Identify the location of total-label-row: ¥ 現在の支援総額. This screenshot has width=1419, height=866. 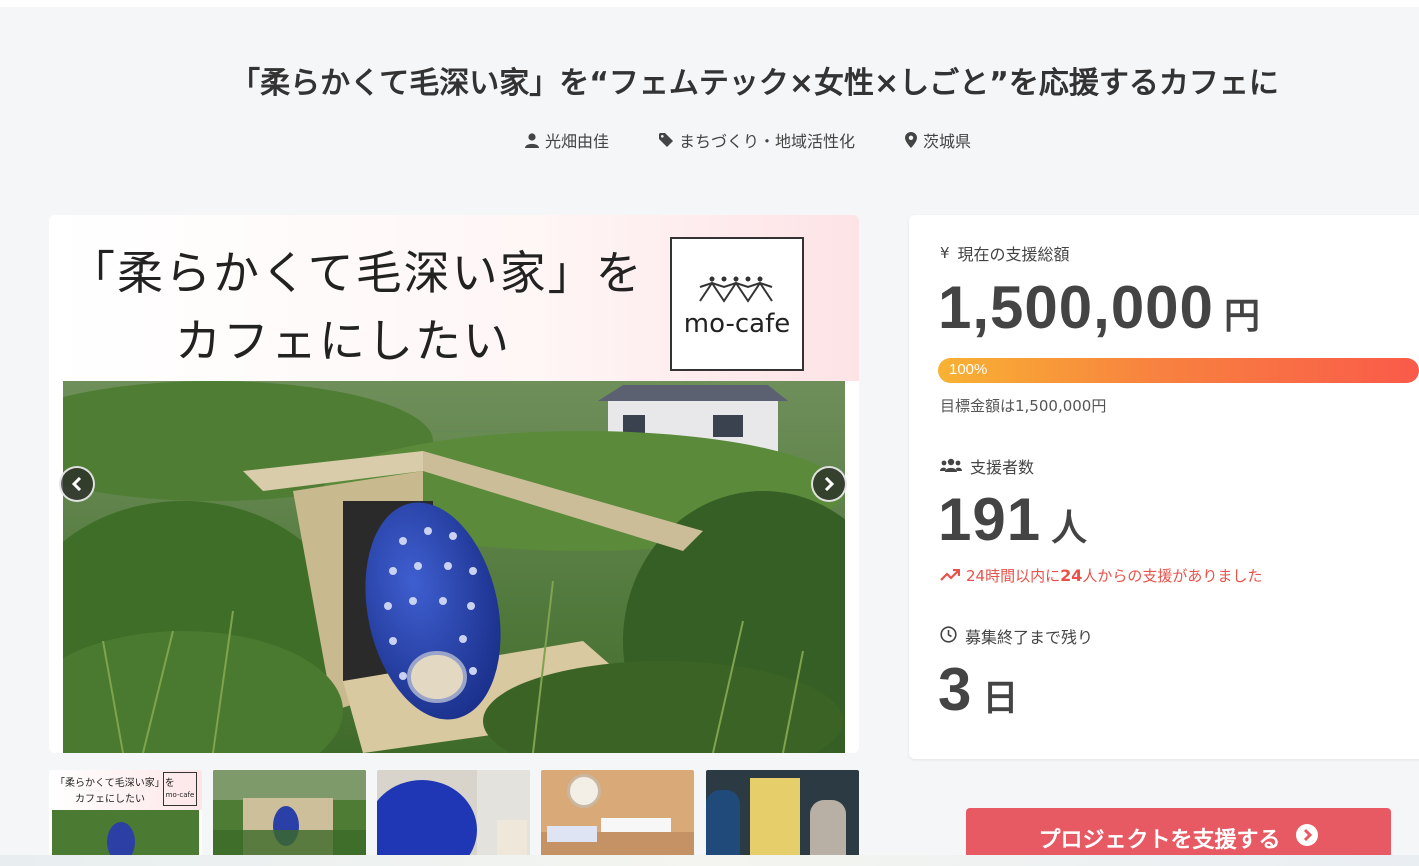
(1005, 253).